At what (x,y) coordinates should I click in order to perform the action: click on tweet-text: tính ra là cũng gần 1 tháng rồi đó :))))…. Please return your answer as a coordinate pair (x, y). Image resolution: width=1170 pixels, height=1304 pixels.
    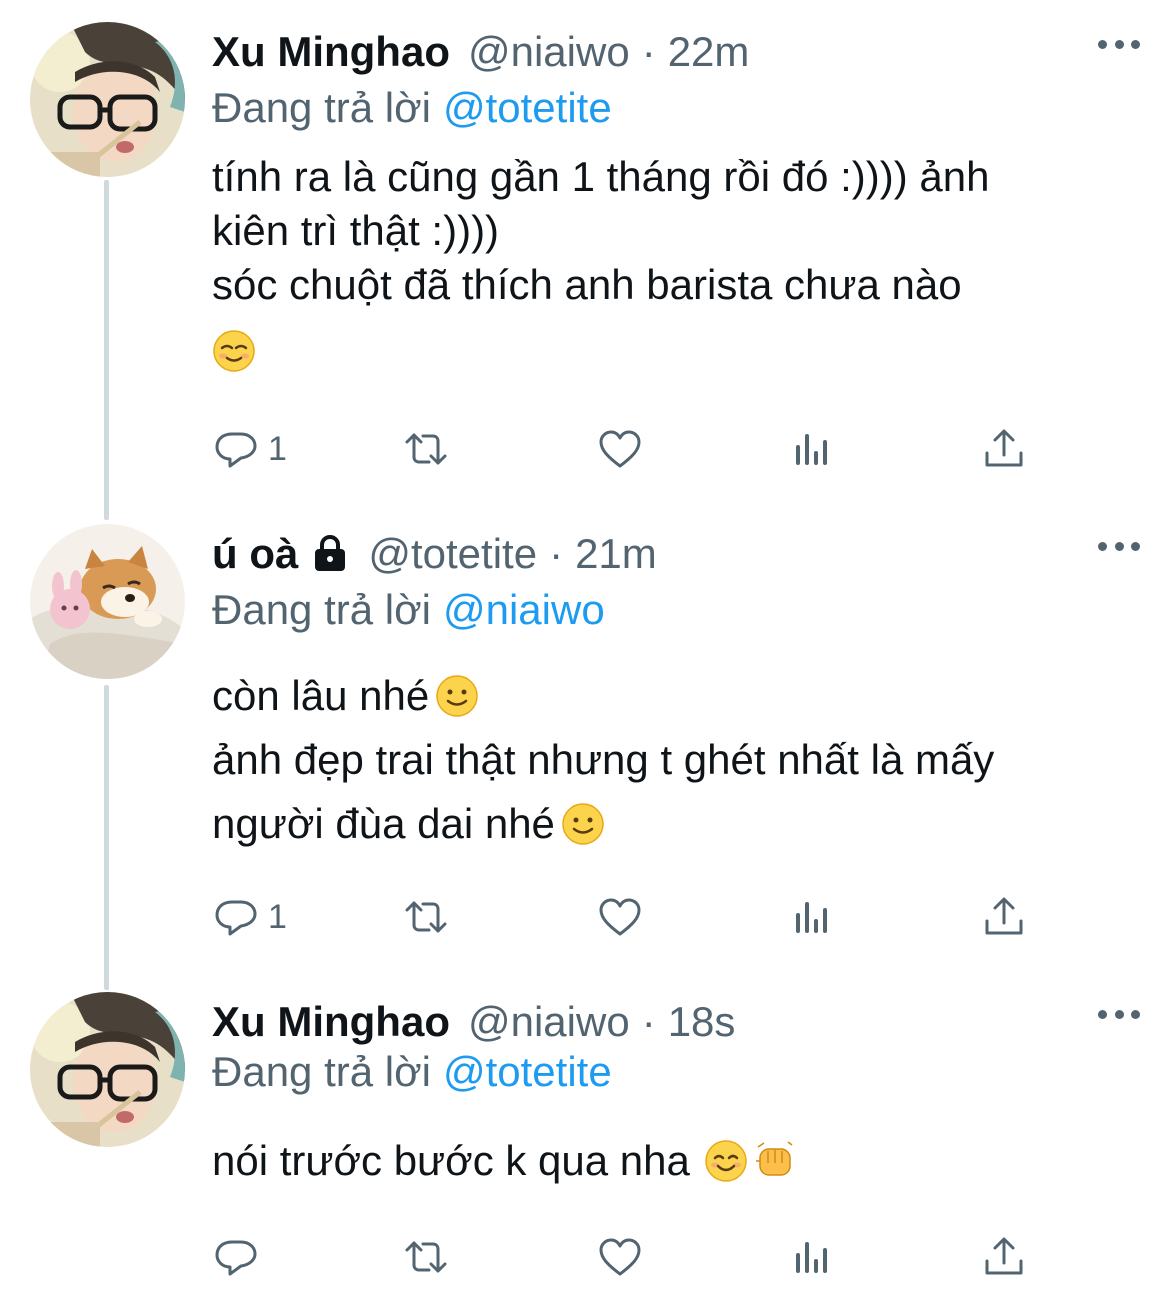
    Looking at the image, I should click on (677, 264).